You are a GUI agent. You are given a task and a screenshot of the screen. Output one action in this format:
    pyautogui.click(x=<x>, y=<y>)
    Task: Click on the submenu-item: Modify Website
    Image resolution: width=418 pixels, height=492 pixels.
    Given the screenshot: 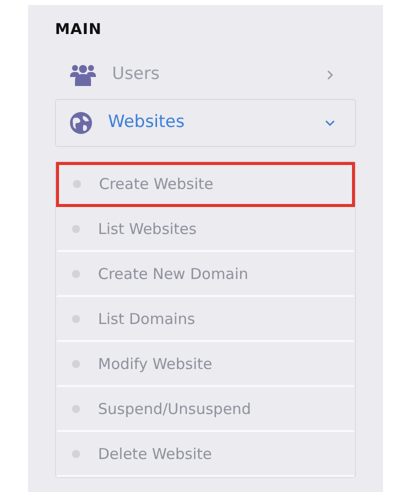 What is the action you would take?
    pyautogui.click(x=205, y=364)
    